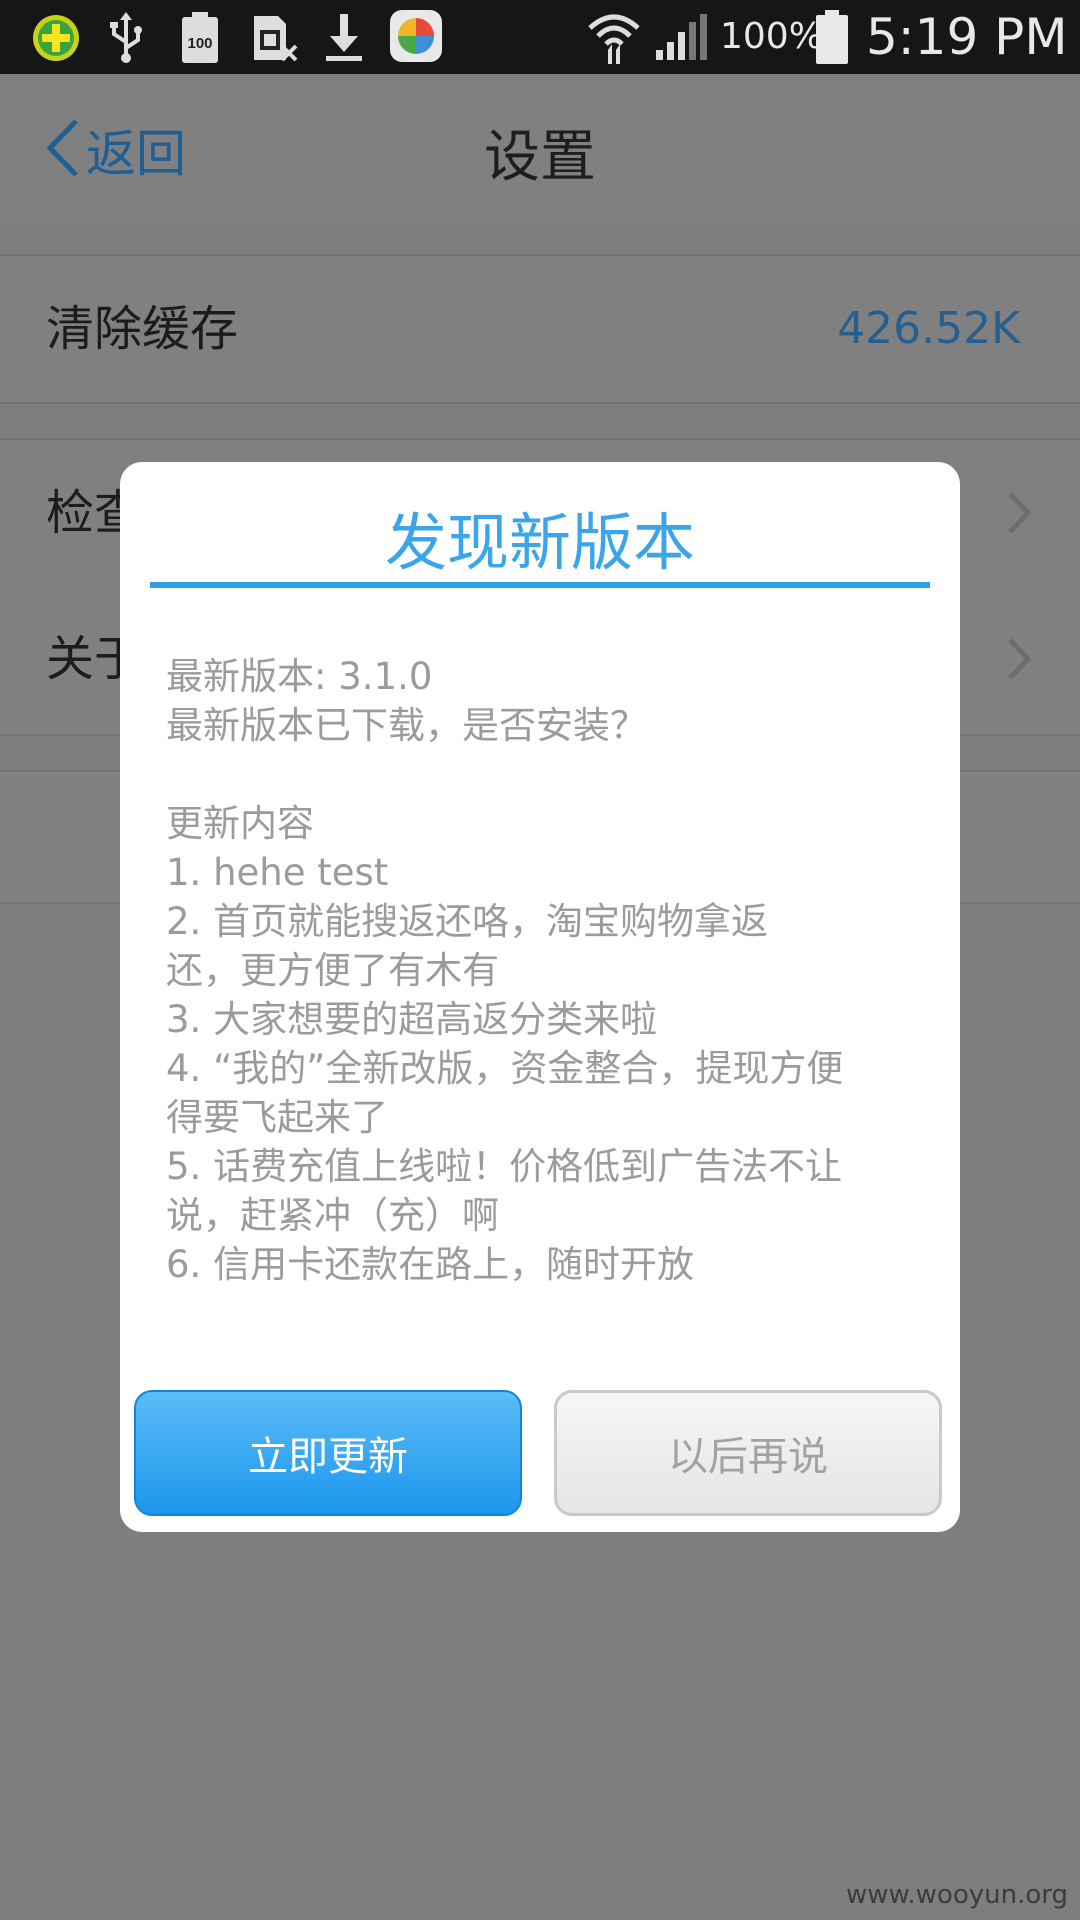 This screenshot has height=1920, width=1080. What do you see at coordinates (299, 676) in the screenshot?
I see `message-line: 最新版本: 3.1.0` at bounding box center [299, 676].